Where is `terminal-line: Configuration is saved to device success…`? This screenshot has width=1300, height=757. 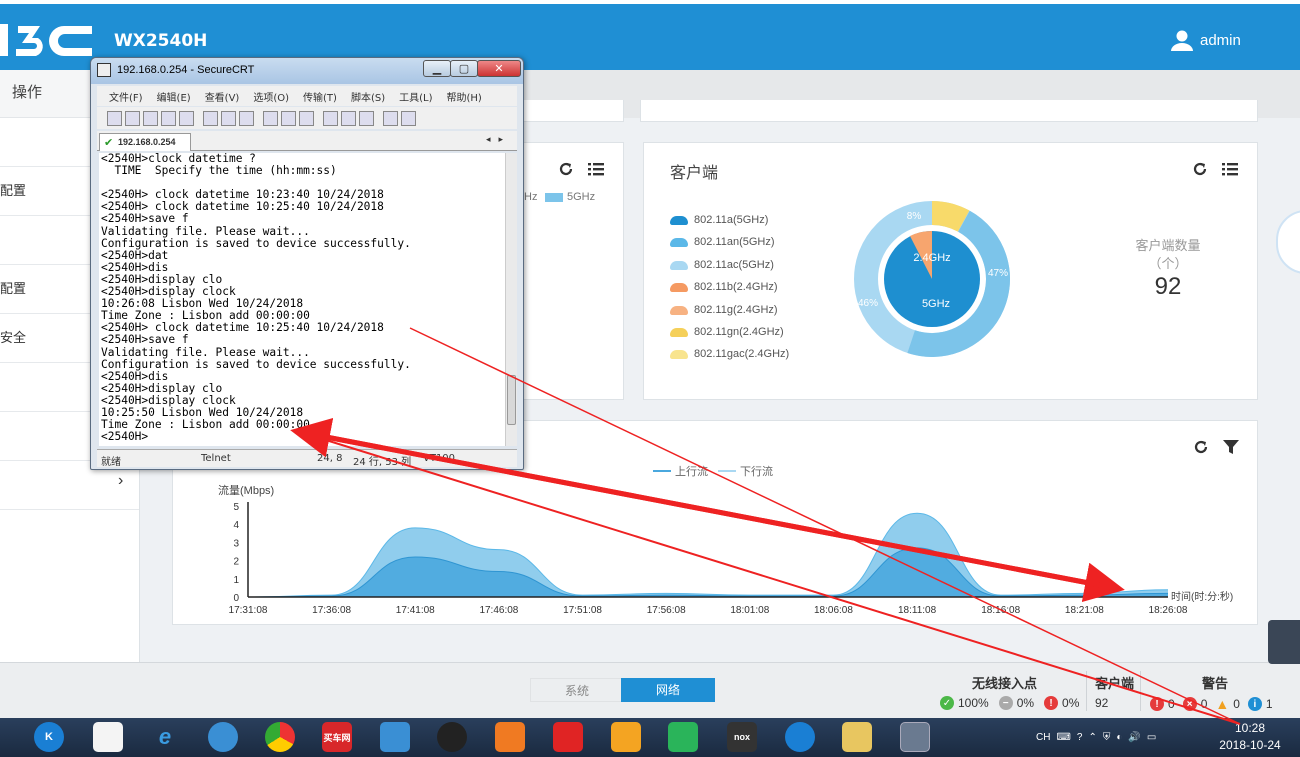 terminal-line: Configuration is saved to device success… is located at coordinates (256, 243).